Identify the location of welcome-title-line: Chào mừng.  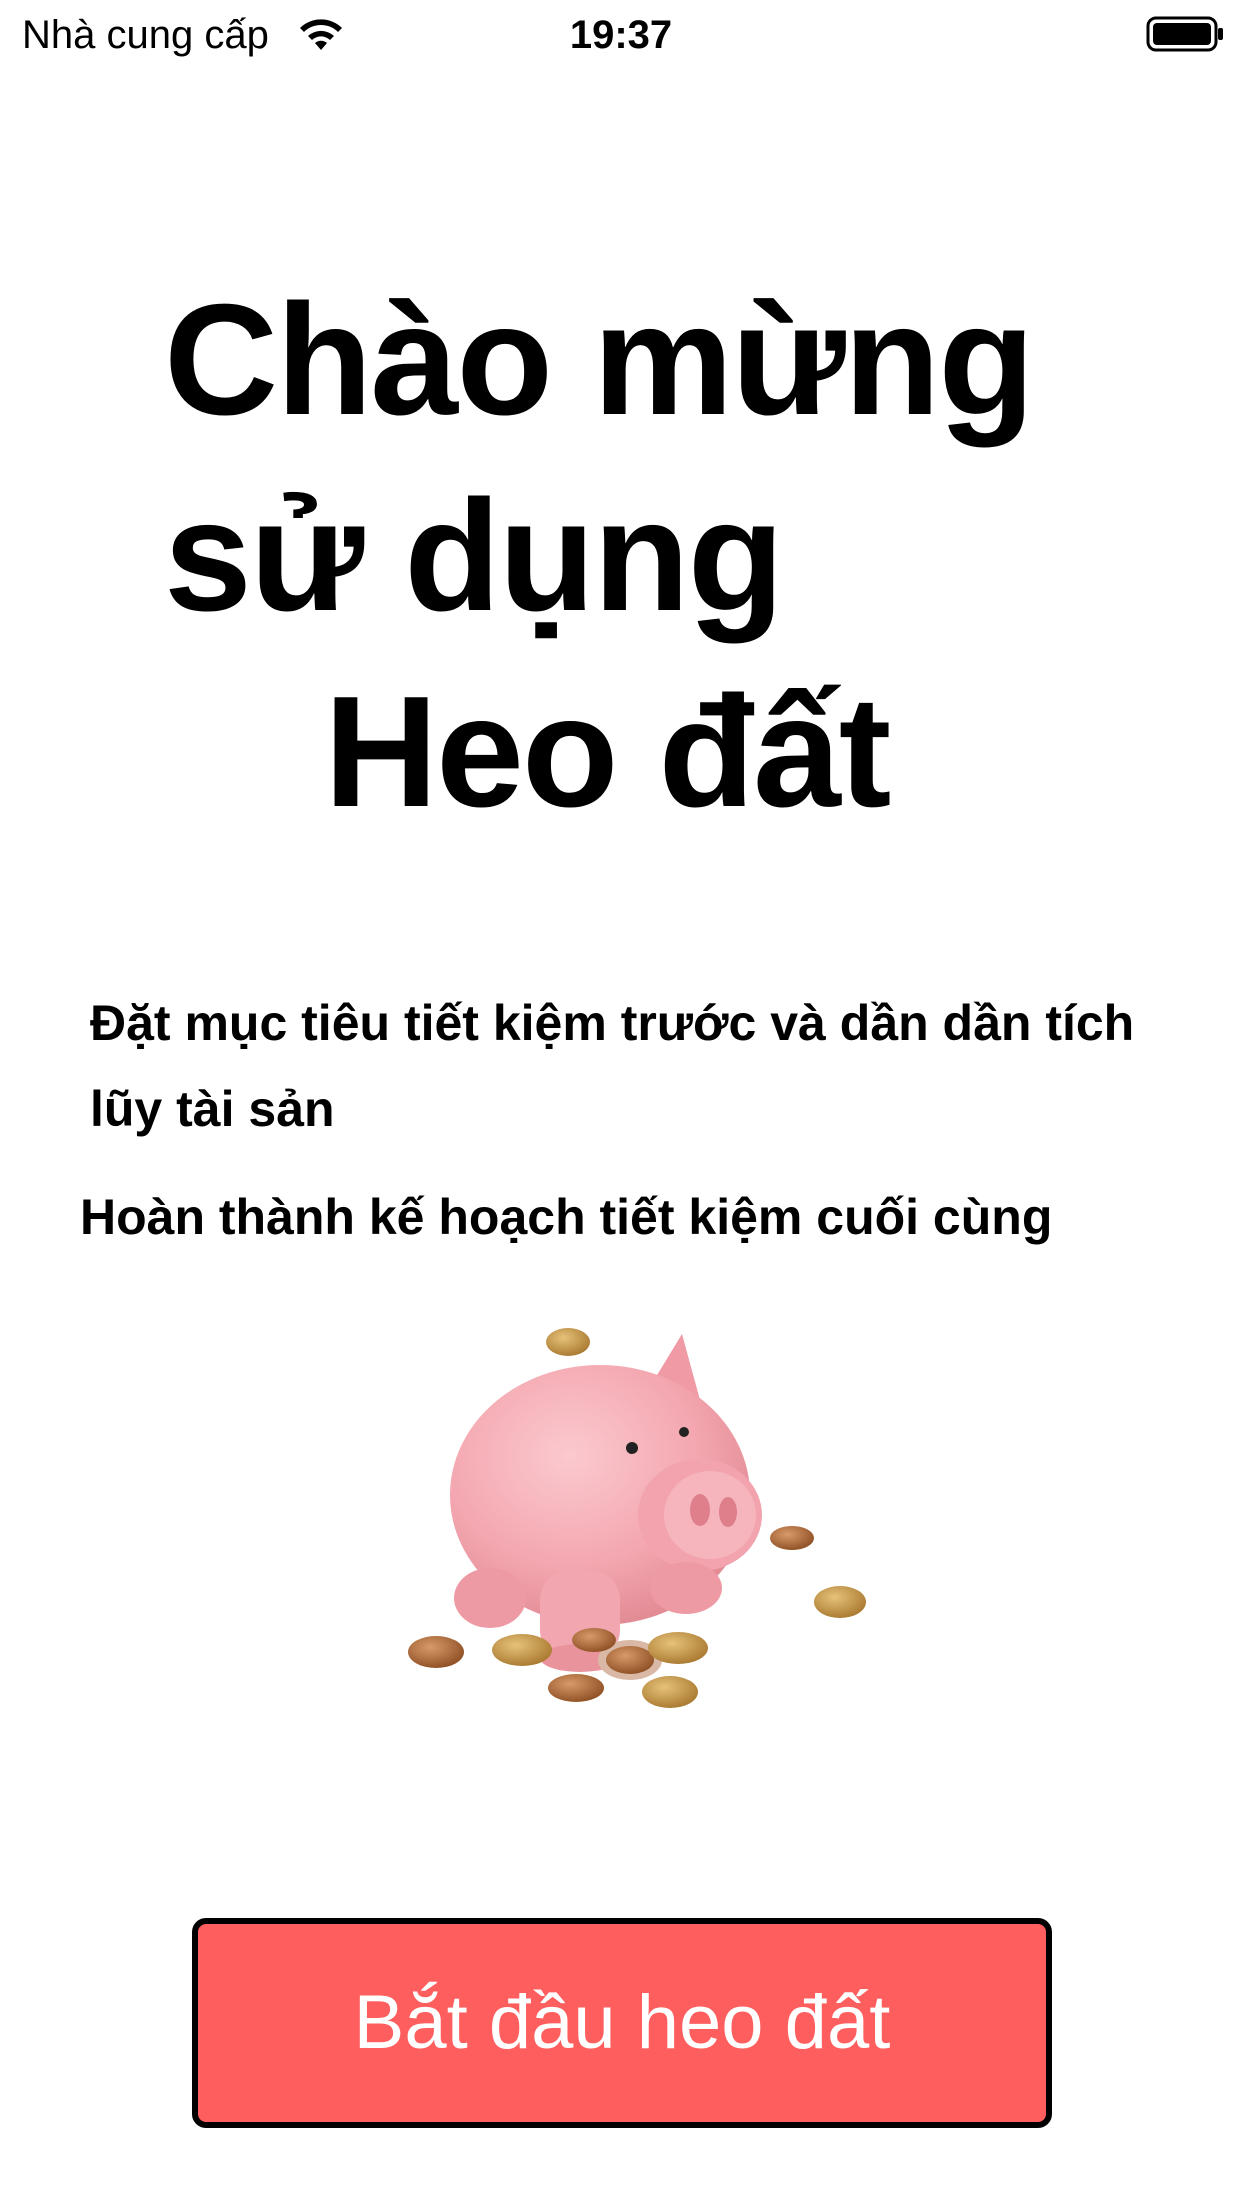
(599, 360).